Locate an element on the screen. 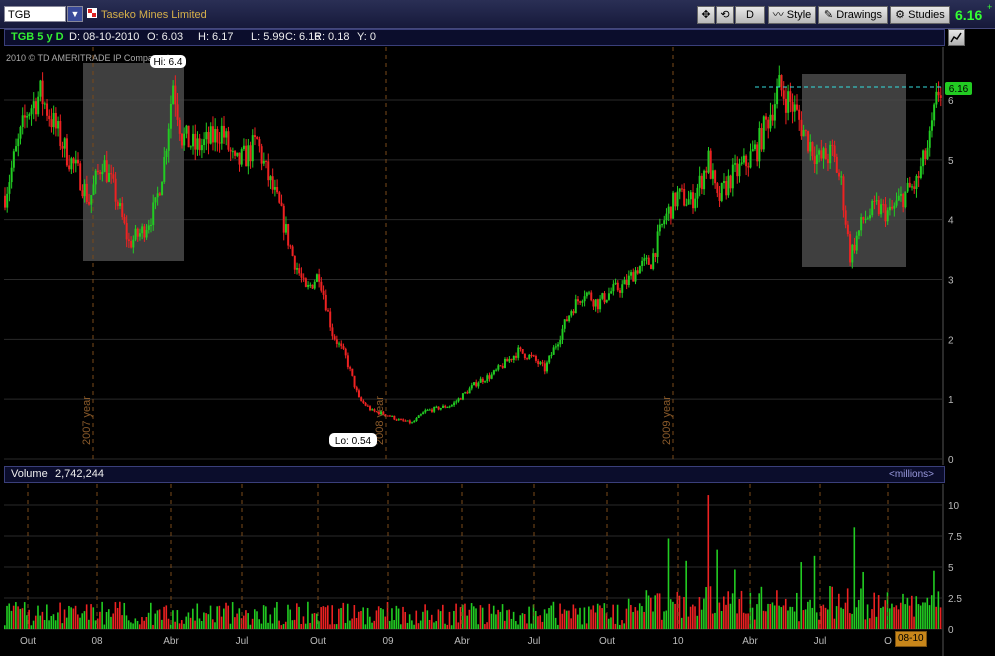  time-tick-label: Out is located at coordinates (28, 641).